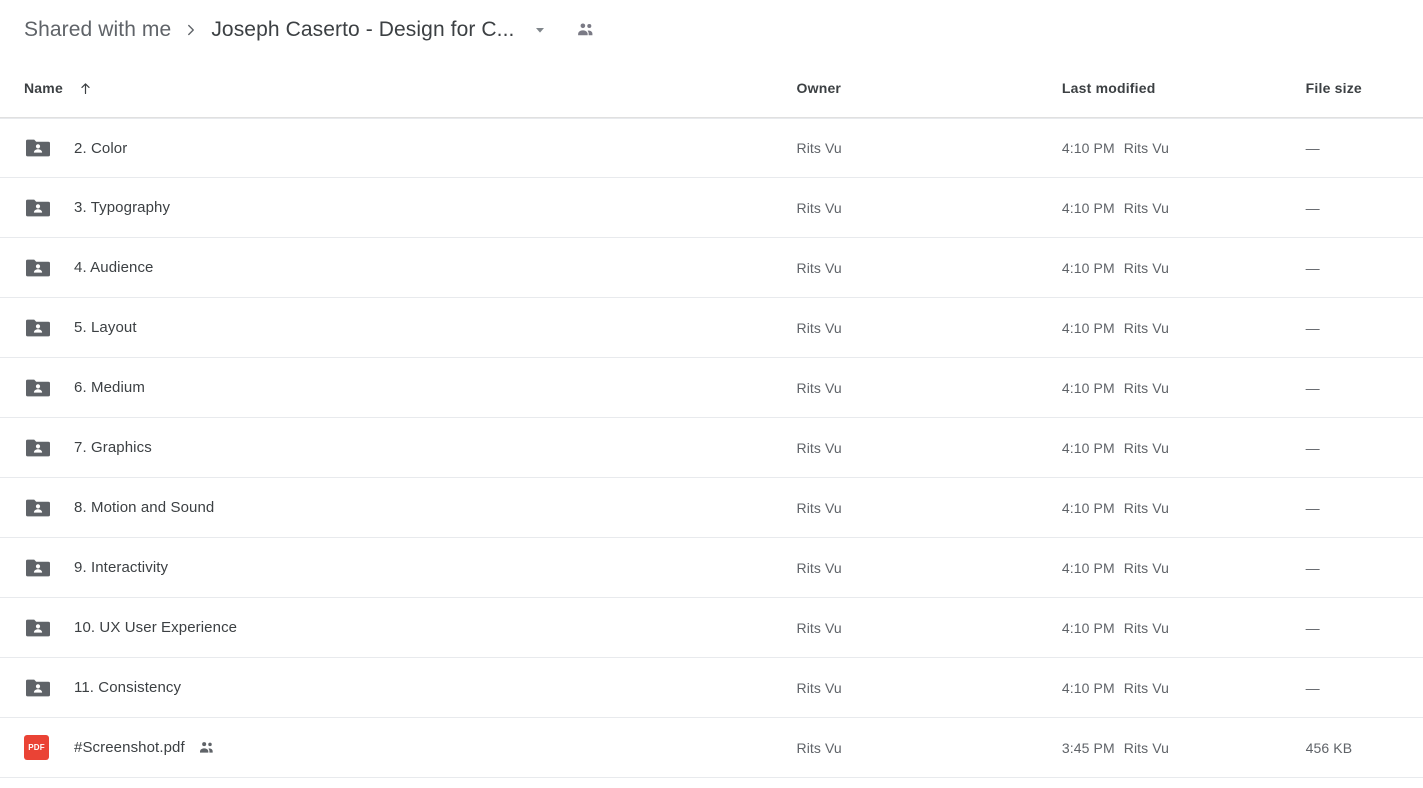 This screenshot has width=1423, height=788. I want to click on row-name-label: 10. UX User Experience, so click(156, 627).